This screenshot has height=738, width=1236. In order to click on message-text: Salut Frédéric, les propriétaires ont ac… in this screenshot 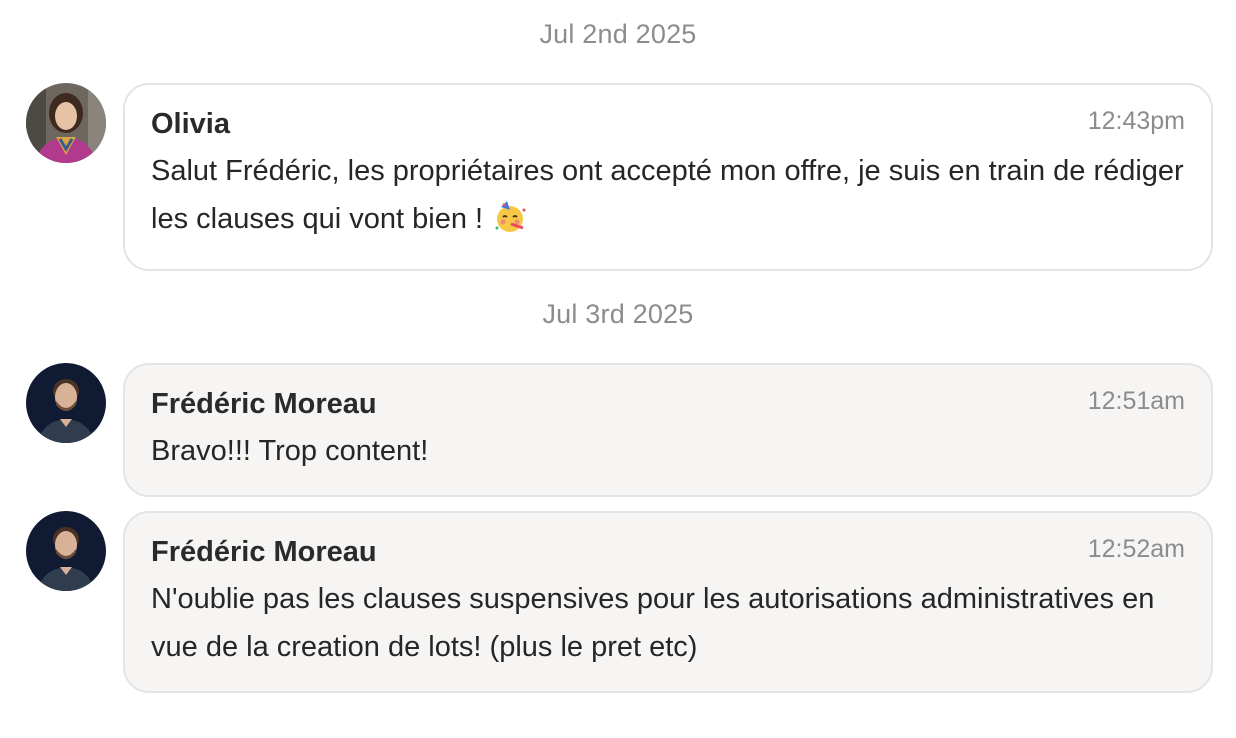, I will do `click(668, 198)`.